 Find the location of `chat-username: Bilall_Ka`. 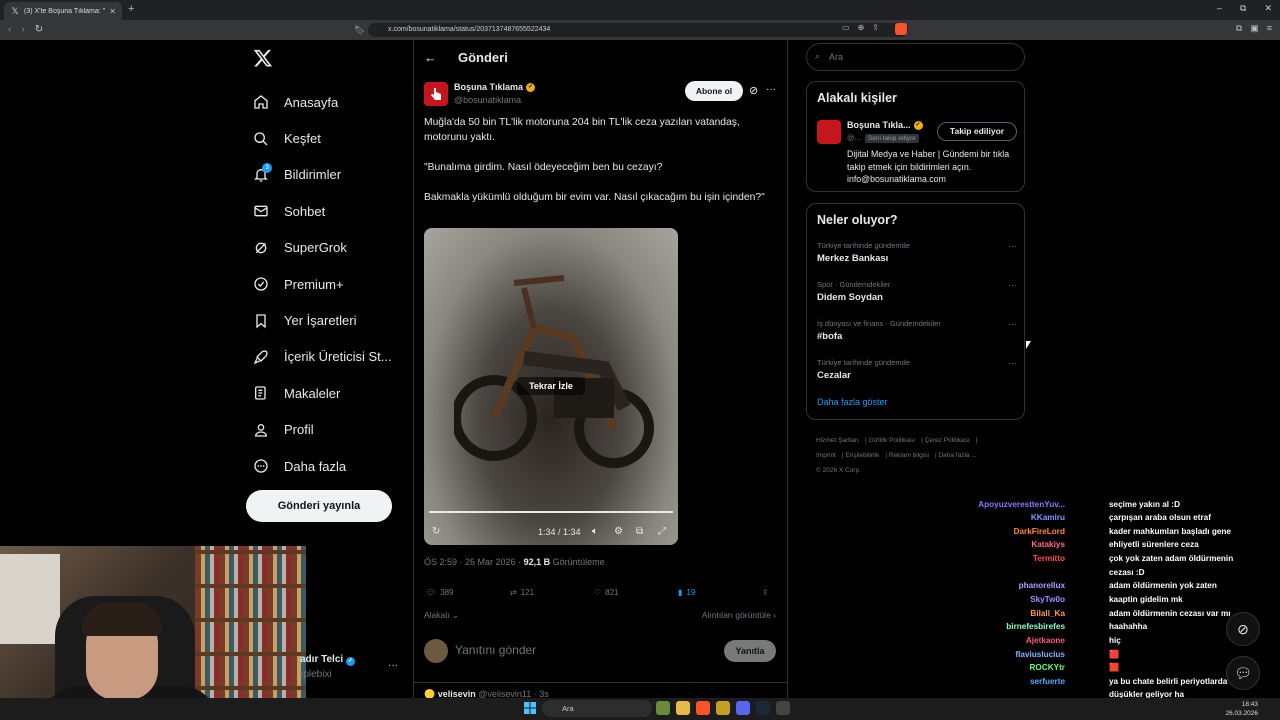

chat-username: Bilall_Ka is located at coordinates (1047, 613).